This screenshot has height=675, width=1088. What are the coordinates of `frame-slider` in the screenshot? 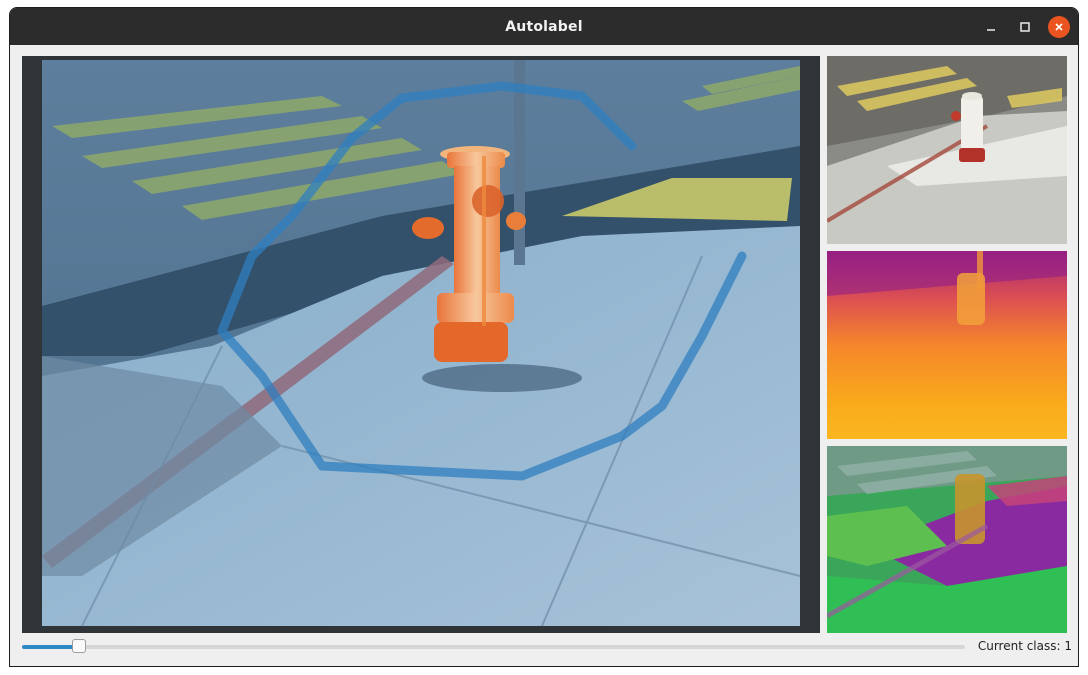 It's located at (493, 646).